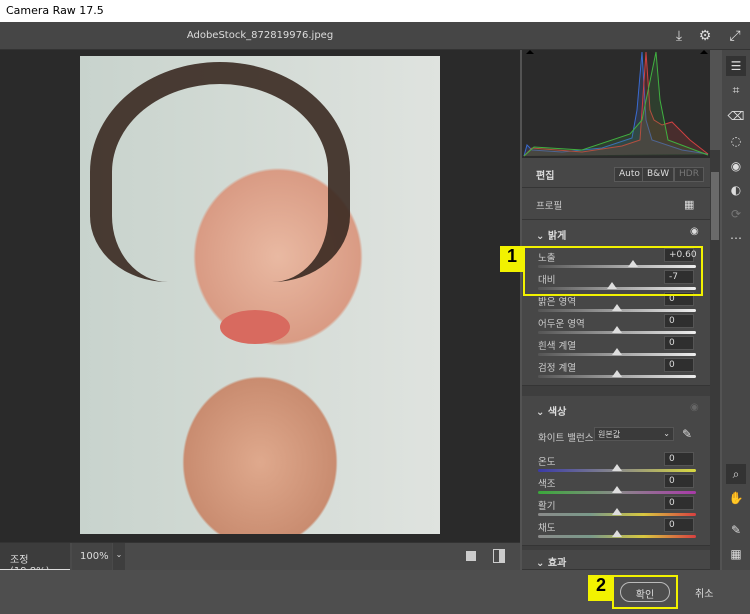  What do you see at coordinates (375, 36) in the screenshot?
I see `header: AdobeStock_872819976.jpeg ⤓ ⚙ ⤢` at bounding box center [375, 36].